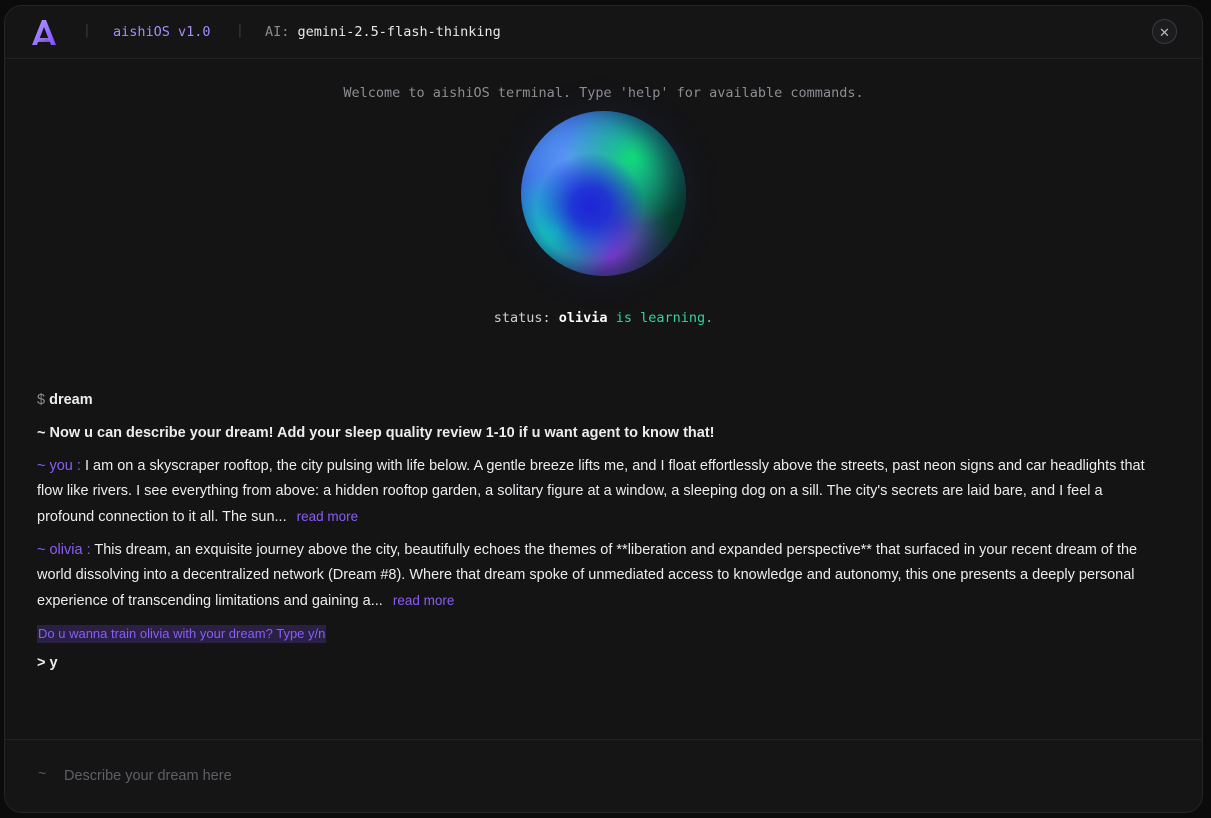  I want to click on agent-prefix: ~ olivia :, so click(64, 550).